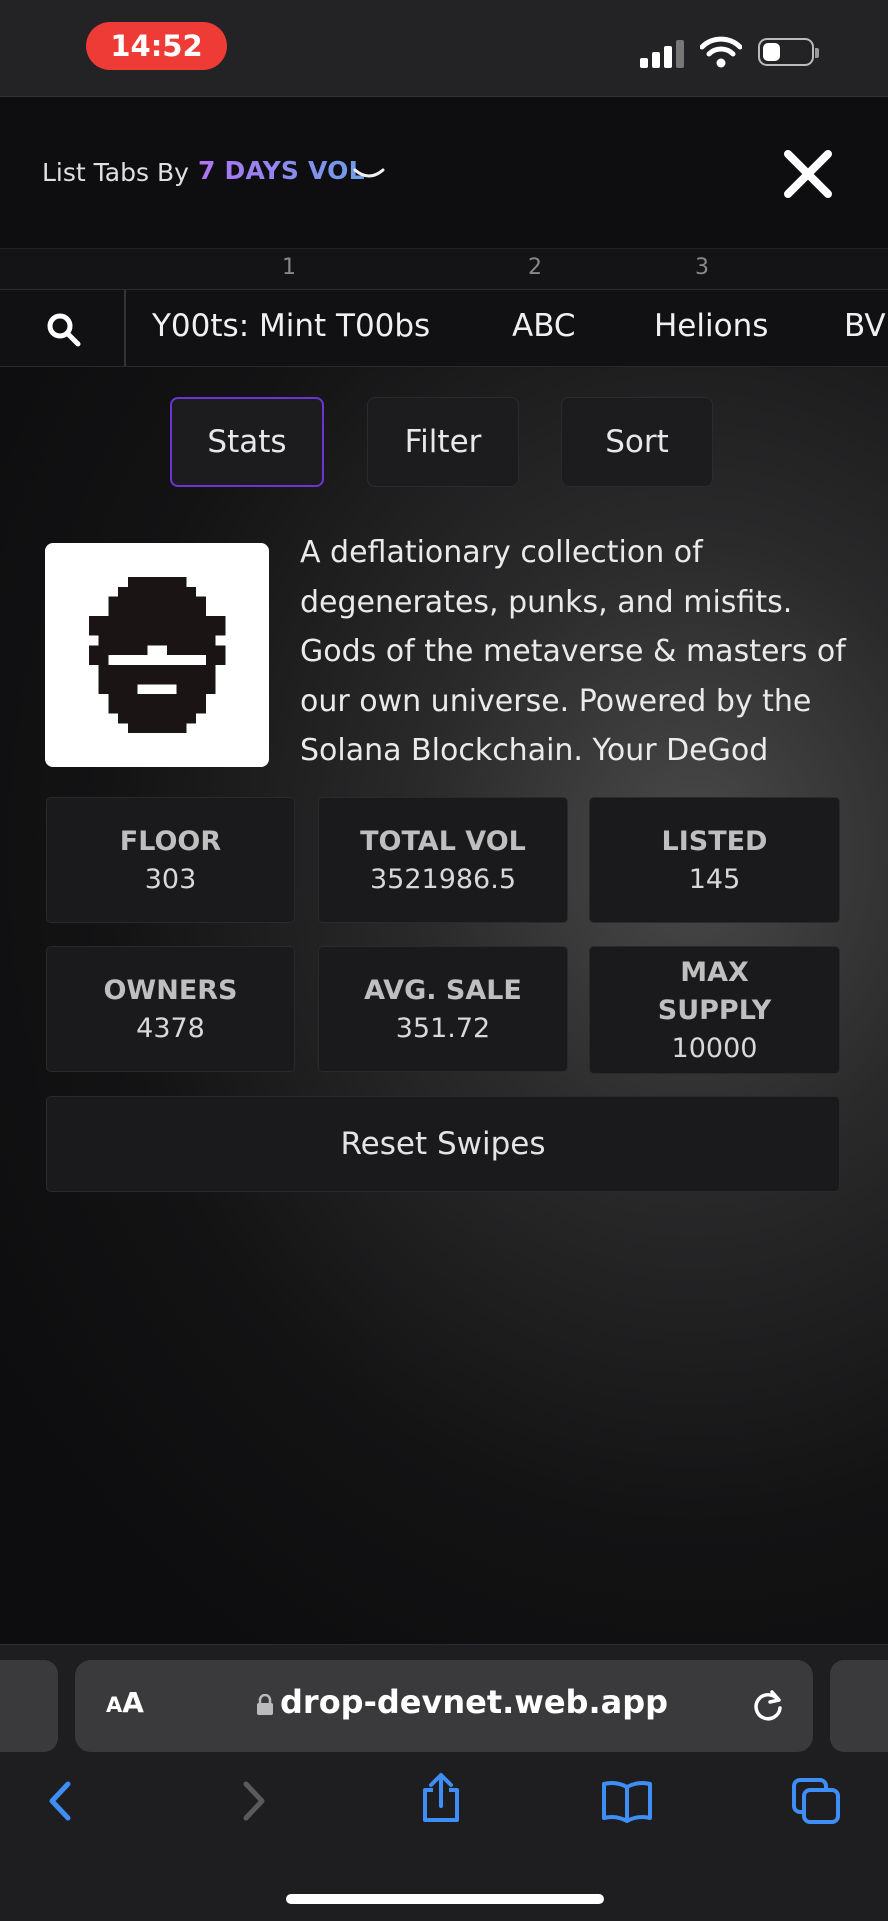 The width and height of the screenshot is (888, 1921). What do you see at coordinates (170, 879) in the screenshot?
I see `stat-value: 303` at bounding box center [170, 879].